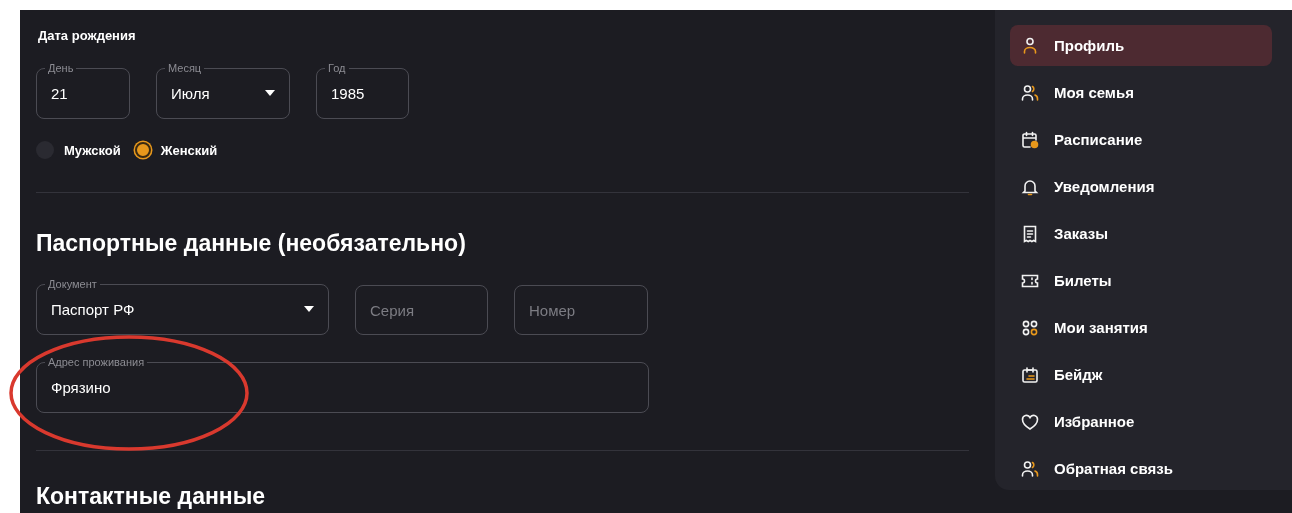 The height and width of the screenshot is (513, 1292). What do you see at coordinates (142, 150) in the screenshot?
I see `radio-button` at bounding box center [142, 150].